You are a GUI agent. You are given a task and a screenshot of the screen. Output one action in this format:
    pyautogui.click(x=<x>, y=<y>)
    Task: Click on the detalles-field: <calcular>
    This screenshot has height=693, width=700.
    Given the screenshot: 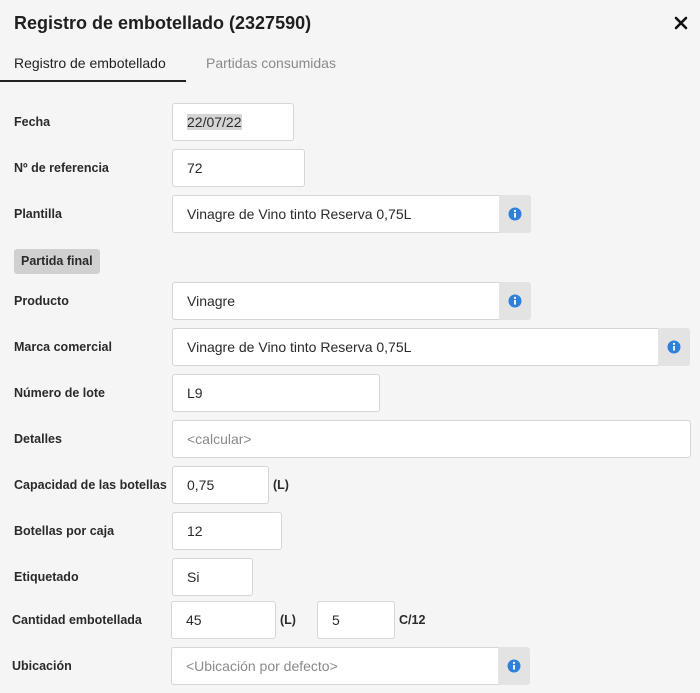 What is the action you would take?
    pyautogui.click(x=431, y=439)
    